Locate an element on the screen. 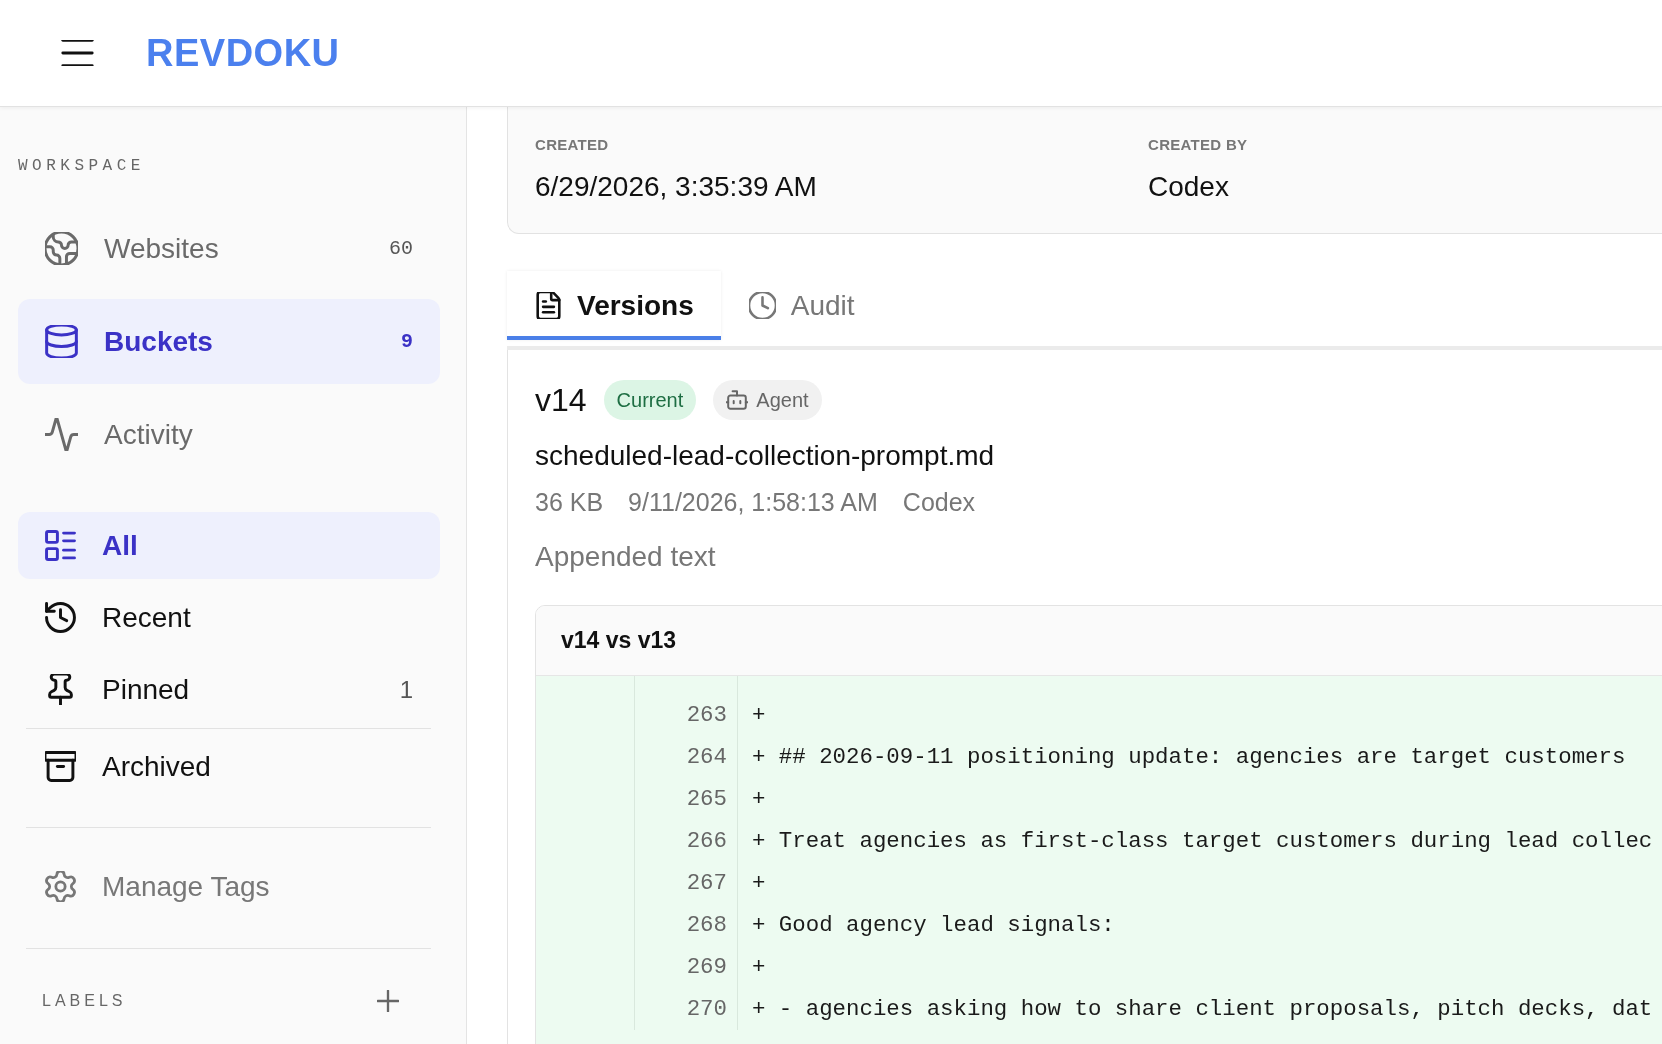 Image resolution: width=1662 pixels, height=1044 pixels. menu-icon is located at coordinates (77, 53).